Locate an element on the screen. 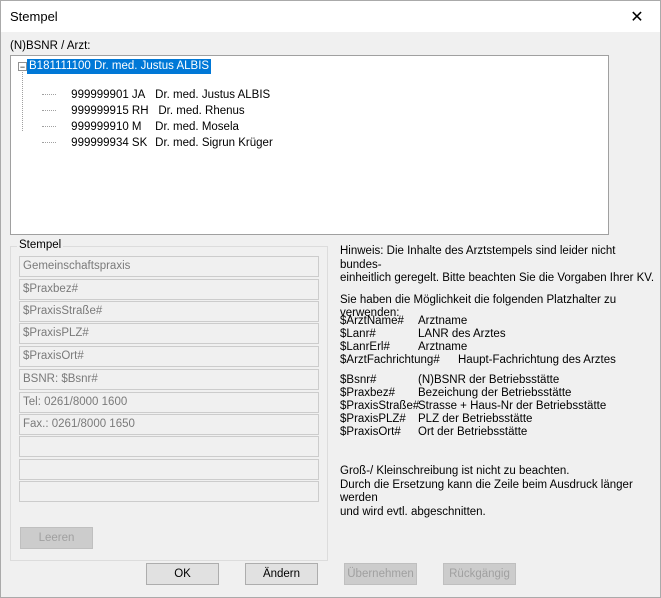  tree-branch-line is located at coordinates (49, 143).